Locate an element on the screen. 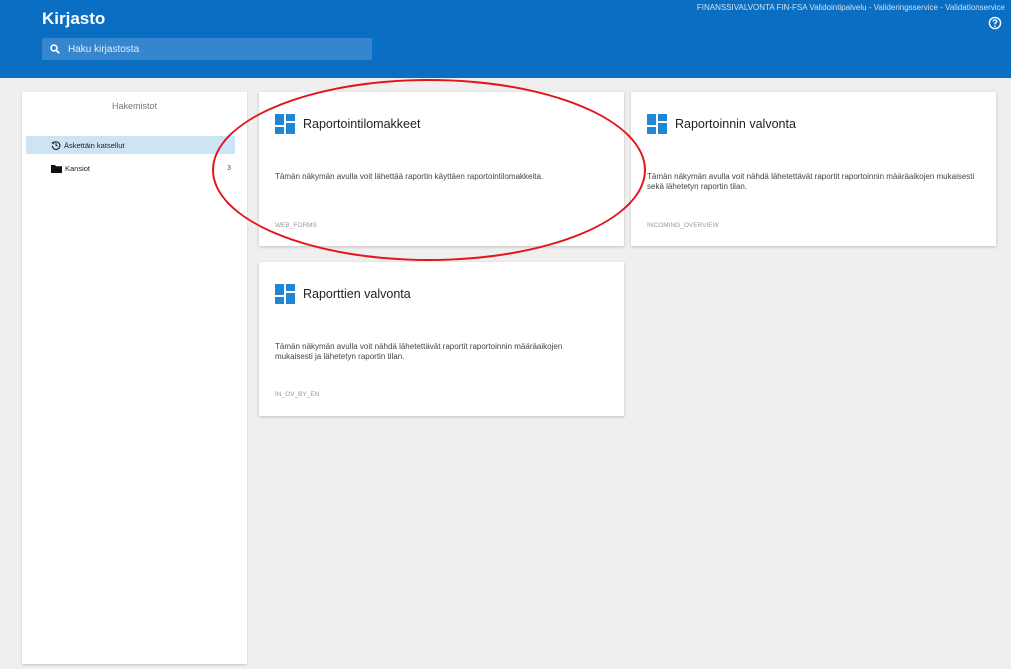 The height and width of the screenshot is (669, 1011). search-box is located at coordinates (207, 49).